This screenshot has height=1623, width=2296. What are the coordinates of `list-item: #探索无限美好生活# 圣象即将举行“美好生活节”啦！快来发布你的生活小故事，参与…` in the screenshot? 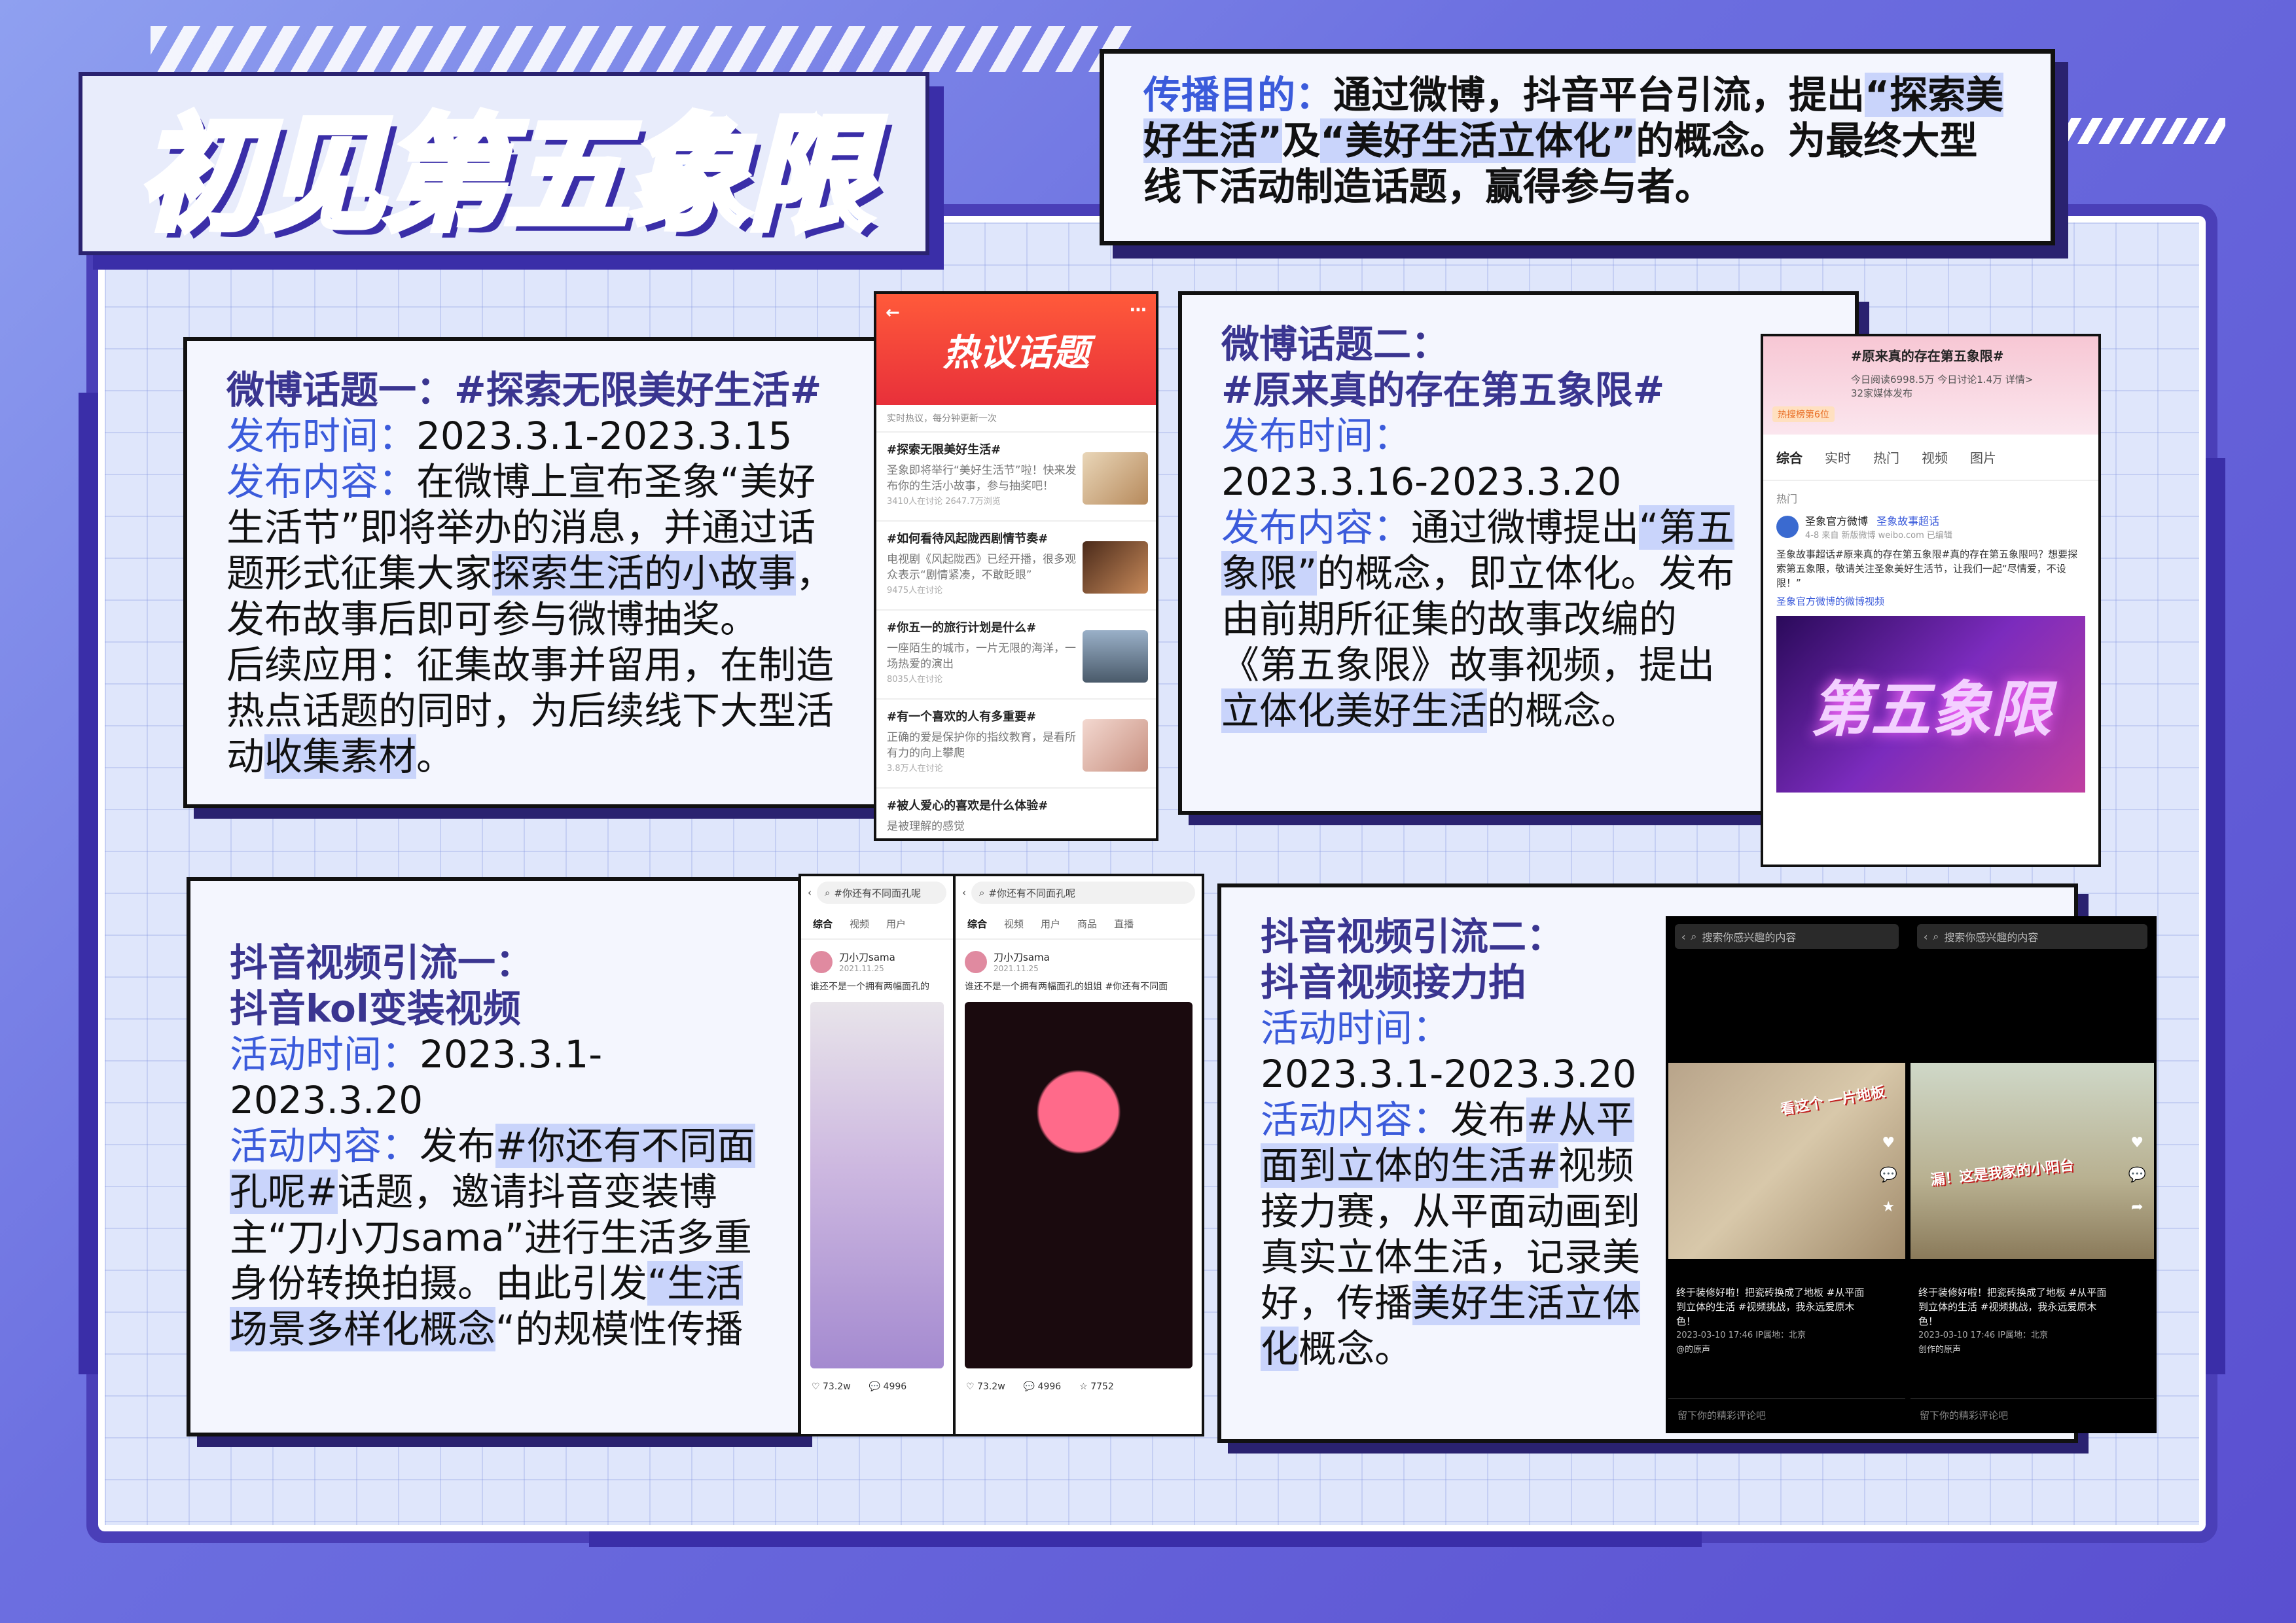 It's located at (1016, 478).